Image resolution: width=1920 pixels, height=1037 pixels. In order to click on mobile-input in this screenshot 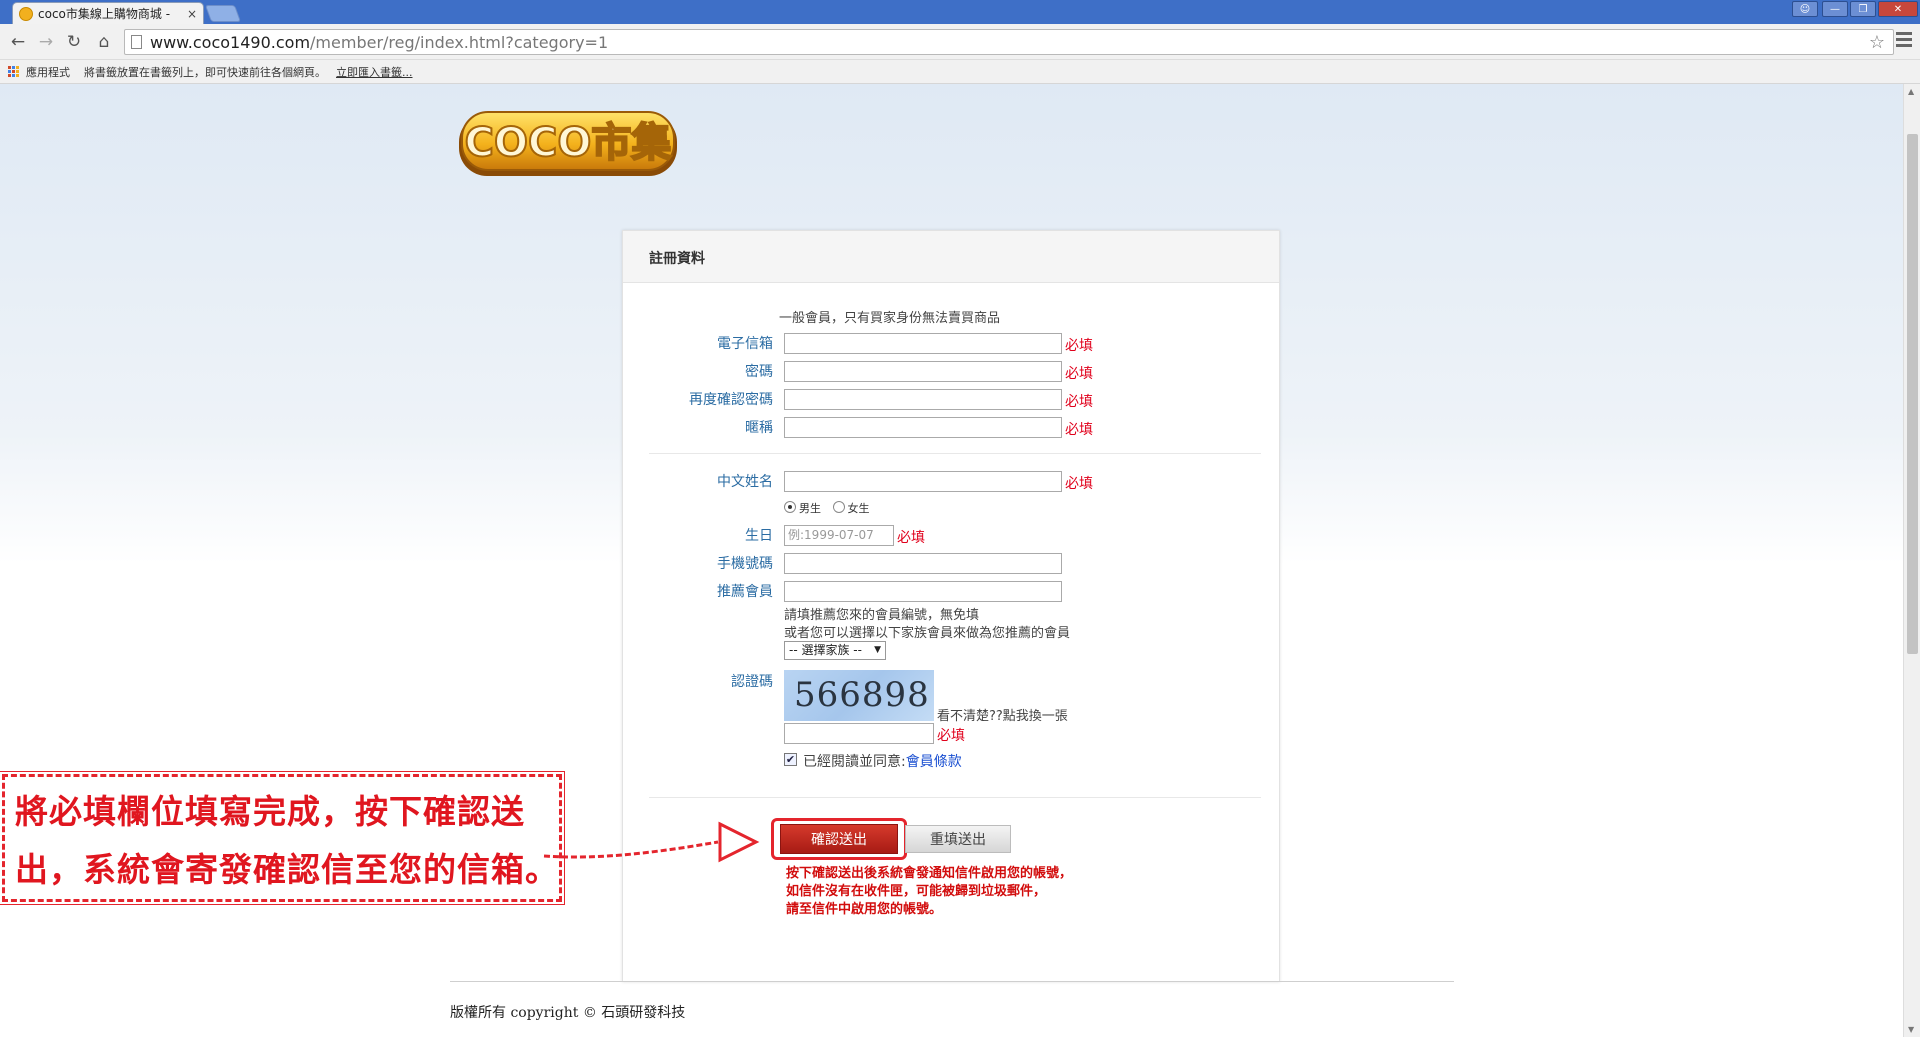, I will do `click(923, 563)`.